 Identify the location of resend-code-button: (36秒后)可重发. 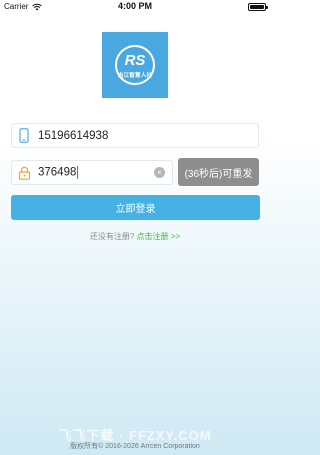
(218, 172).